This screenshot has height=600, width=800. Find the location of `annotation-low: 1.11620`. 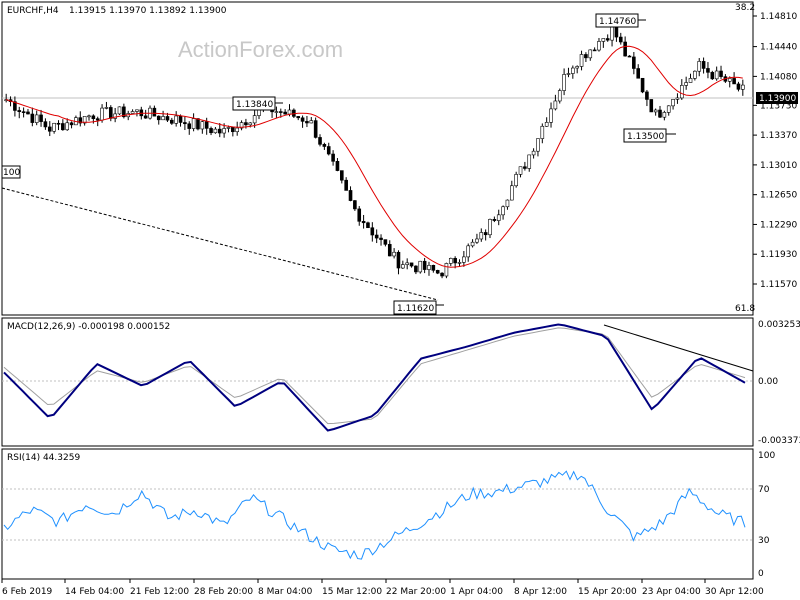

annotation-low: 1.11620 is located at coordinates (415, 309).